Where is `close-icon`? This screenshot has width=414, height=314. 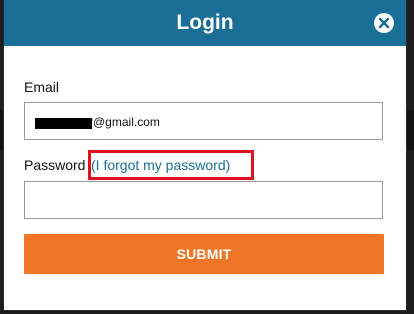
close-icon is located at coordinates (384, 23).